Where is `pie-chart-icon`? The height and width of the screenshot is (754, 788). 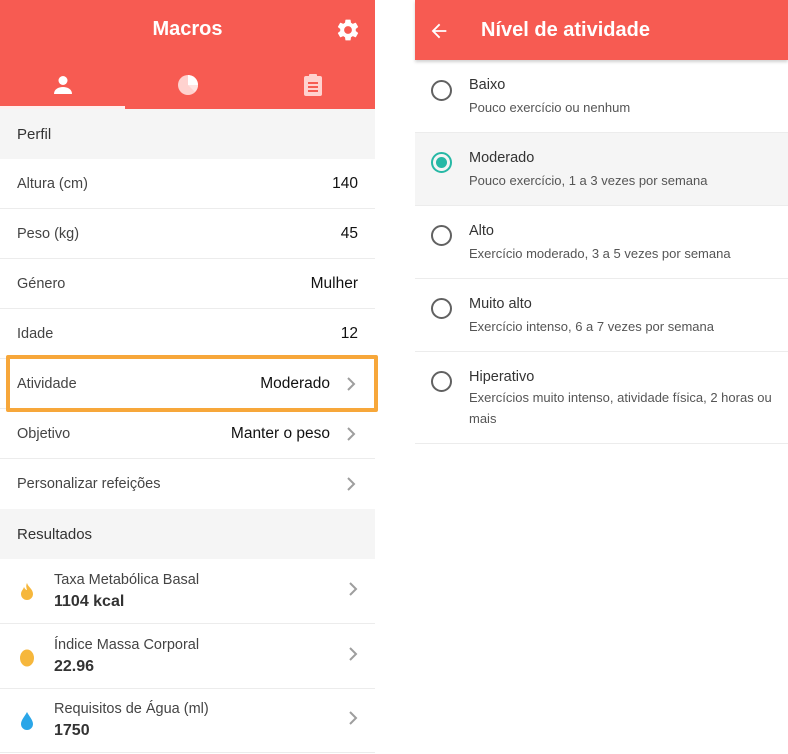
pie-chart-icon is located at coordinates (187, 84).